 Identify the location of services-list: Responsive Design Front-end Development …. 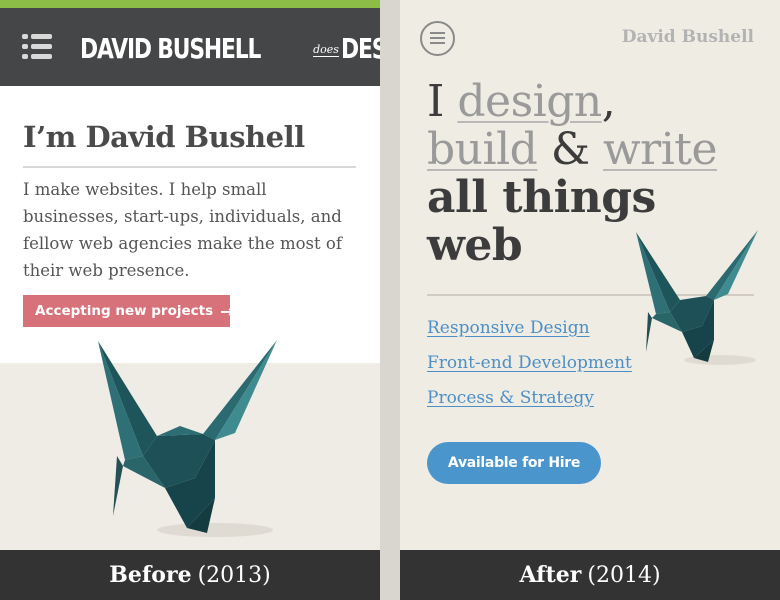
(529, 370).